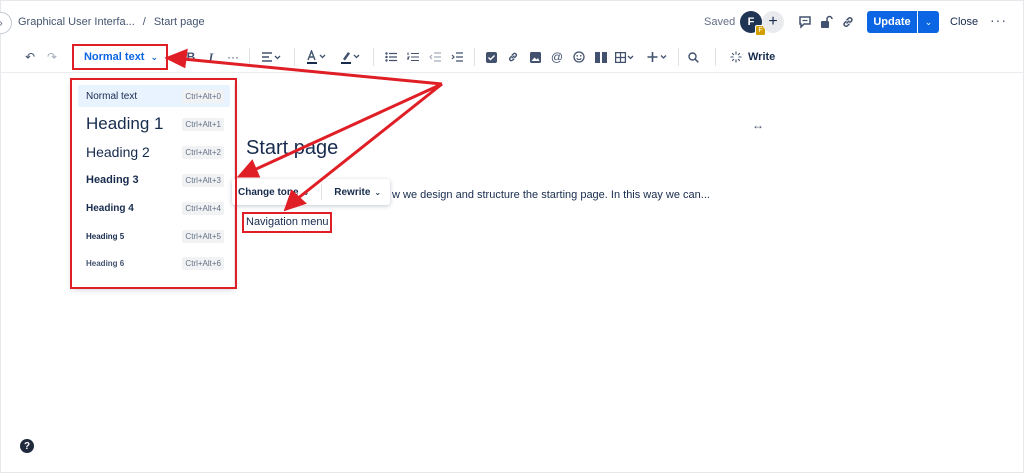 The image size is (1024, 473). I want to click on checkbox-icon, so click(491, 57).